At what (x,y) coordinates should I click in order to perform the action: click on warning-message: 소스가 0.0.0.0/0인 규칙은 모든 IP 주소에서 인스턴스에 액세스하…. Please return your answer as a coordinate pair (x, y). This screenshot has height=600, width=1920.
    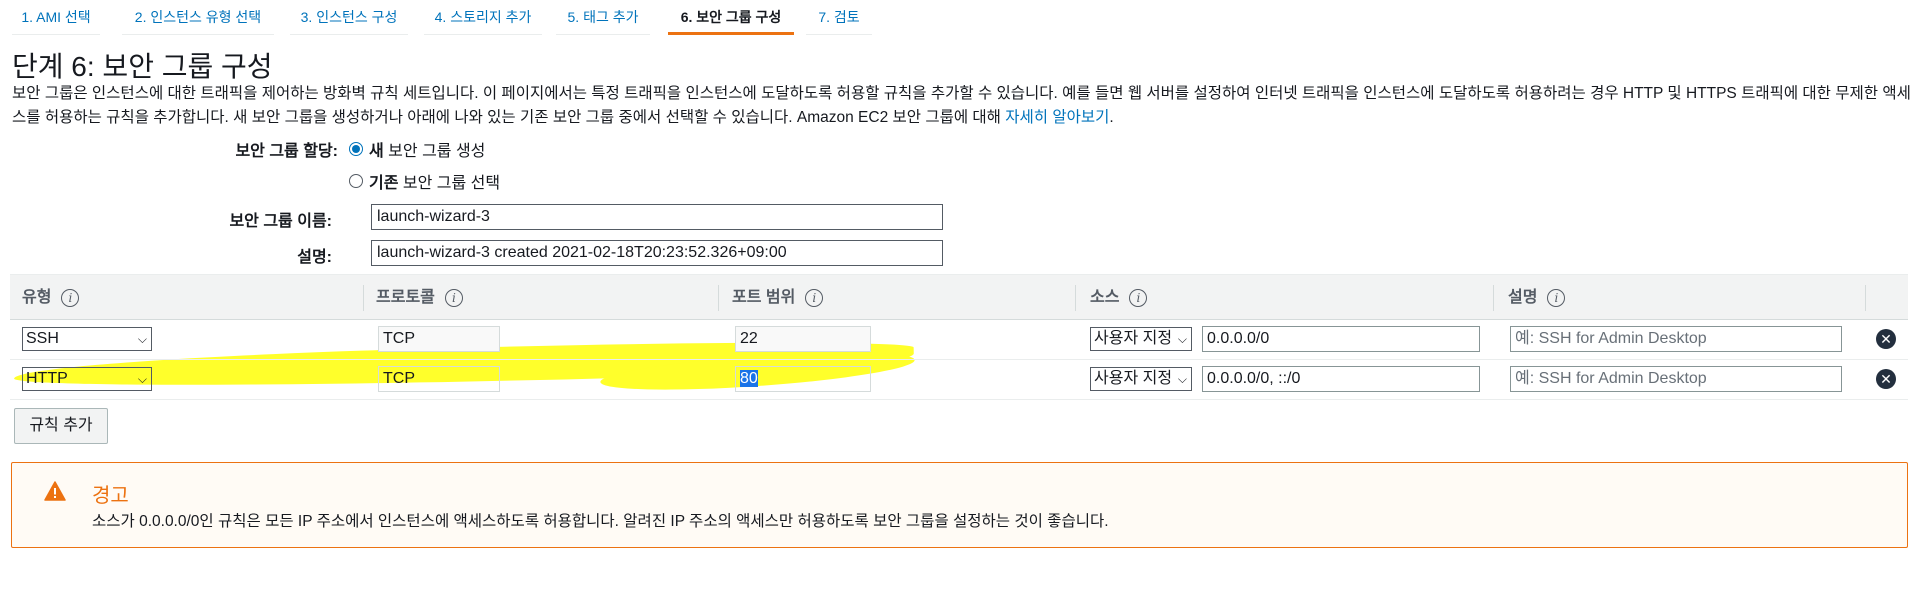
    Looking at the image, I should click on (600, 521).